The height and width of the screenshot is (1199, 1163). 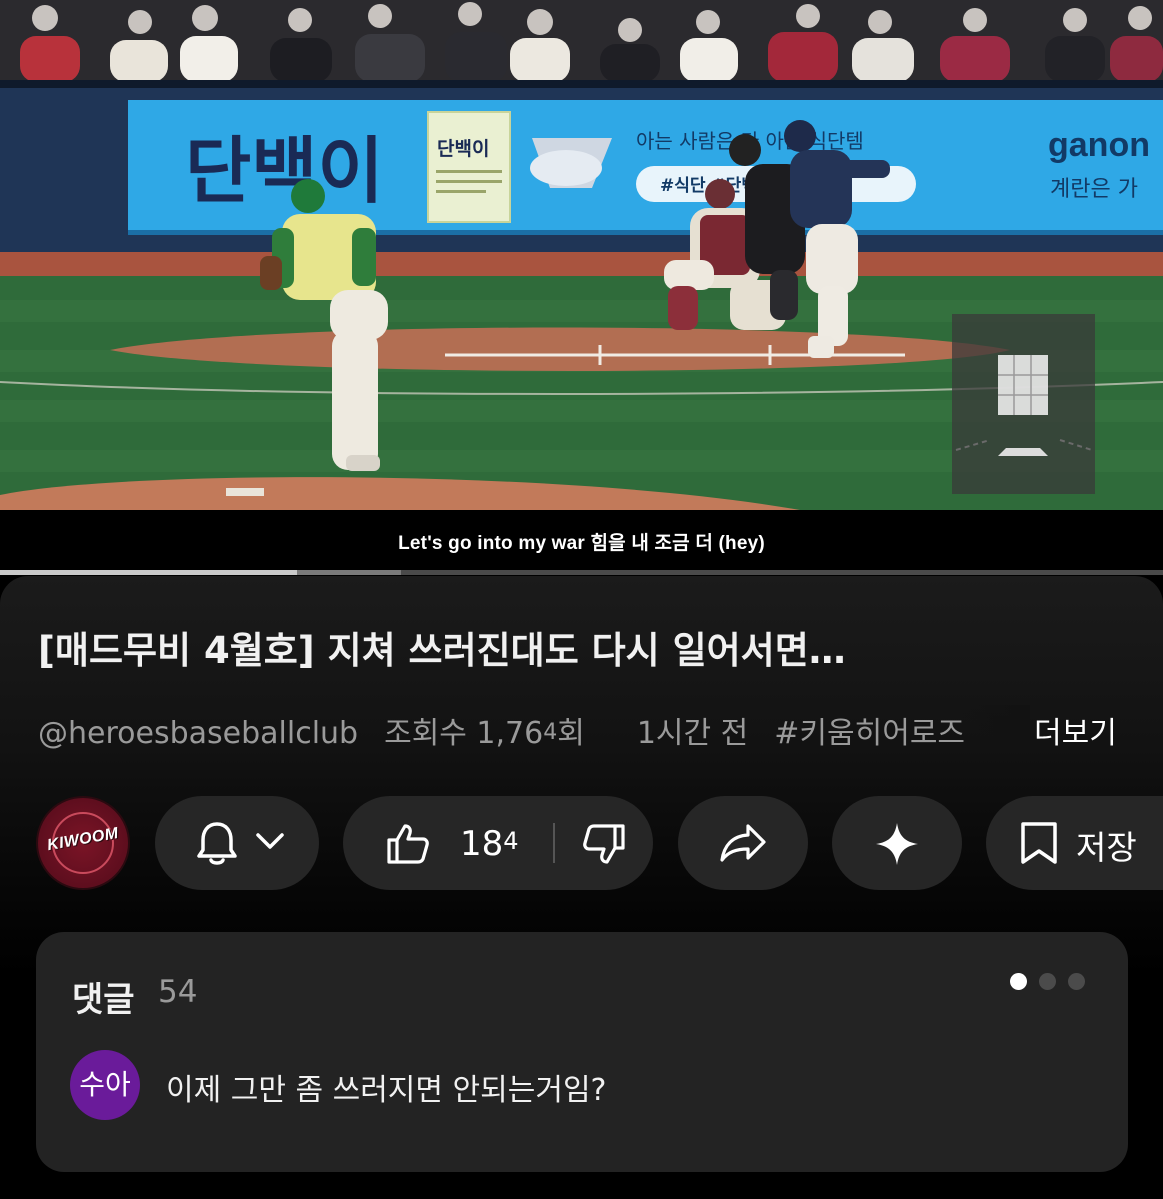 I want to click on subscription-bell-button, so click(x=237, y=843).